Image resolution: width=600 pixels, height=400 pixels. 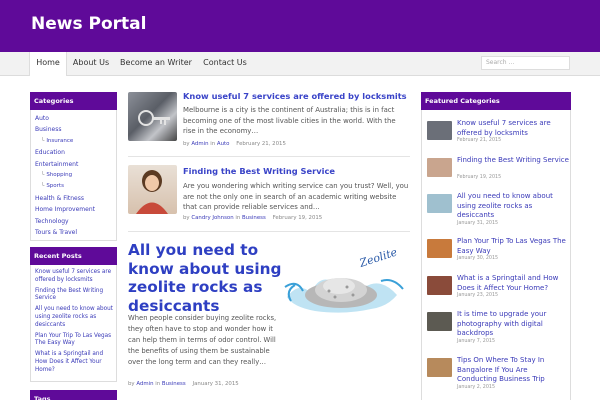 I want to click on tags-widget: Tags, so click(x=73, y=395).